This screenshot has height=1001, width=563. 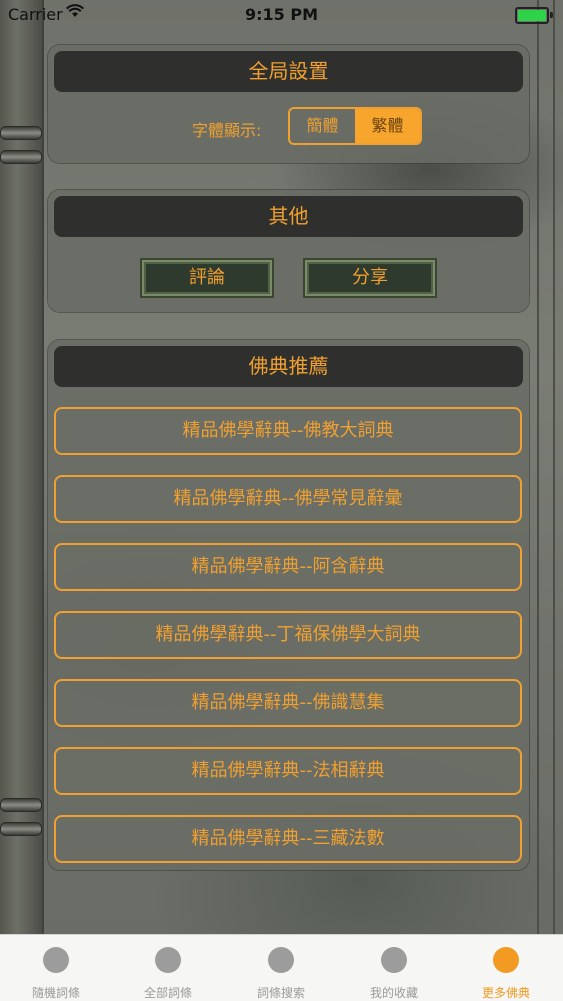 I want to click on scroll-binding, so click(x=22, y=467).